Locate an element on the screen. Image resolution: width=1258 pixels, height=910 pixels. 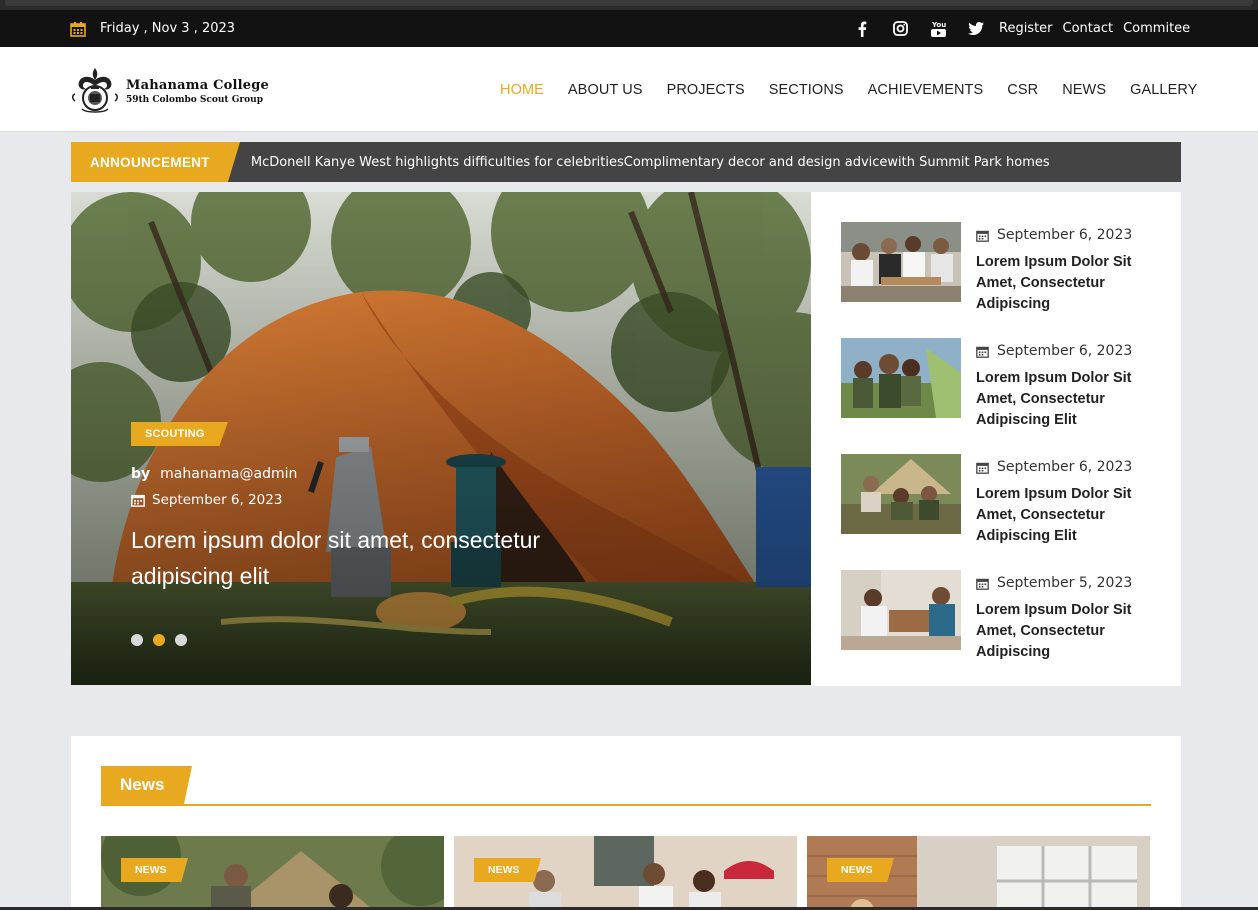
hero-by-label: by is located at coordinates (141, 474).